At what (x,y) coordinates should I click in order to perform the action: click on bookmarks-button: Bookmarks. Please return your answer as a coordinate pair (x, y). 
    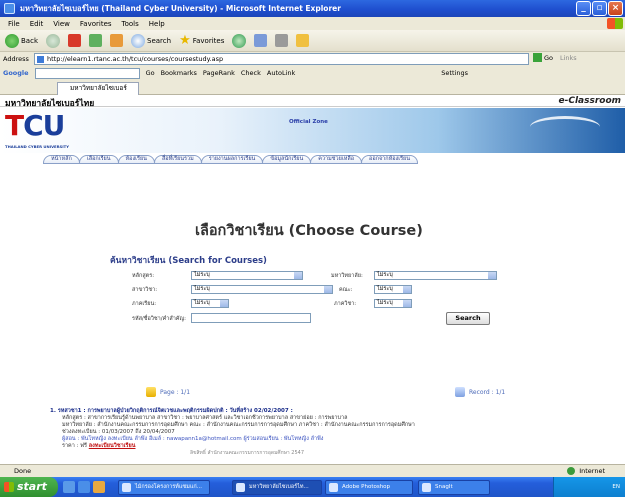
    Looking at the image, I should click on (179, 73).